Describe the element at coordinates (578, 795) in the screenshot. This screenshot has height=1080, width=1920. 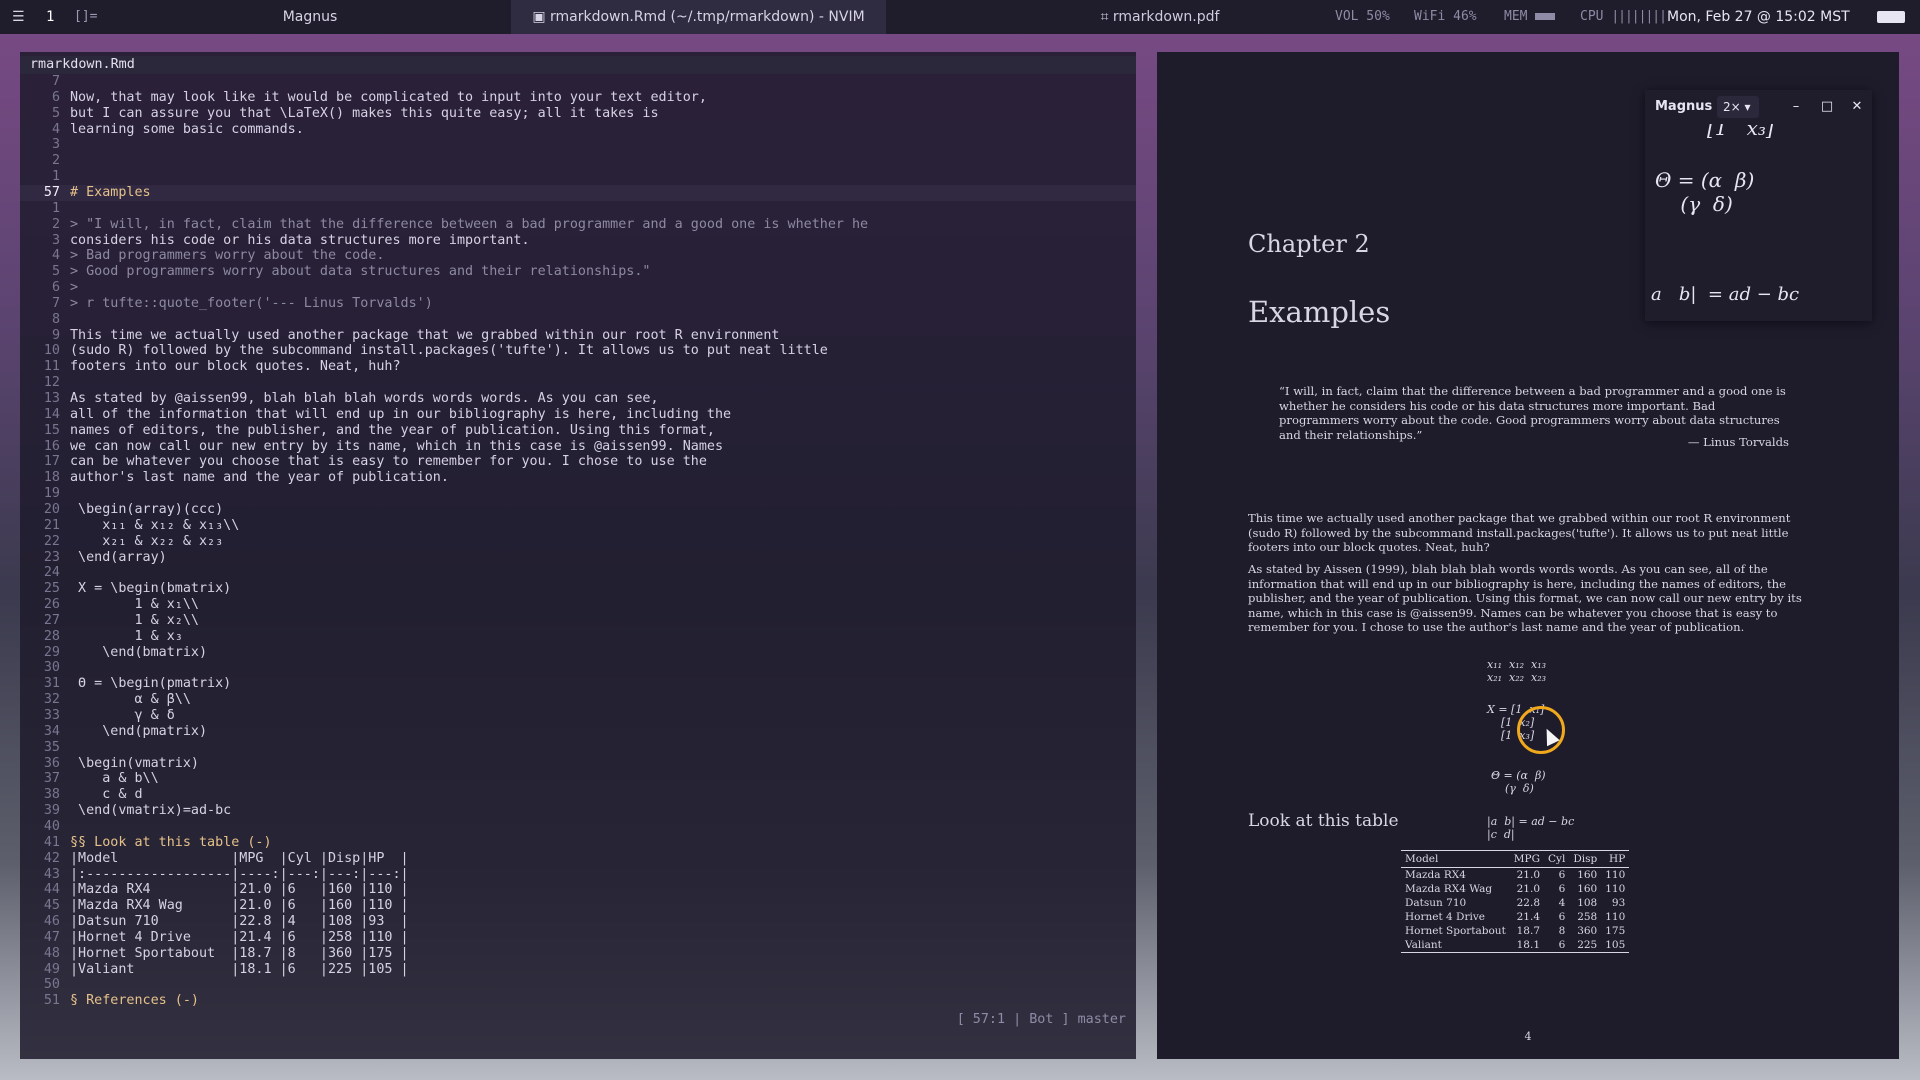
I see `editor-line: 38 c & d` at that location.